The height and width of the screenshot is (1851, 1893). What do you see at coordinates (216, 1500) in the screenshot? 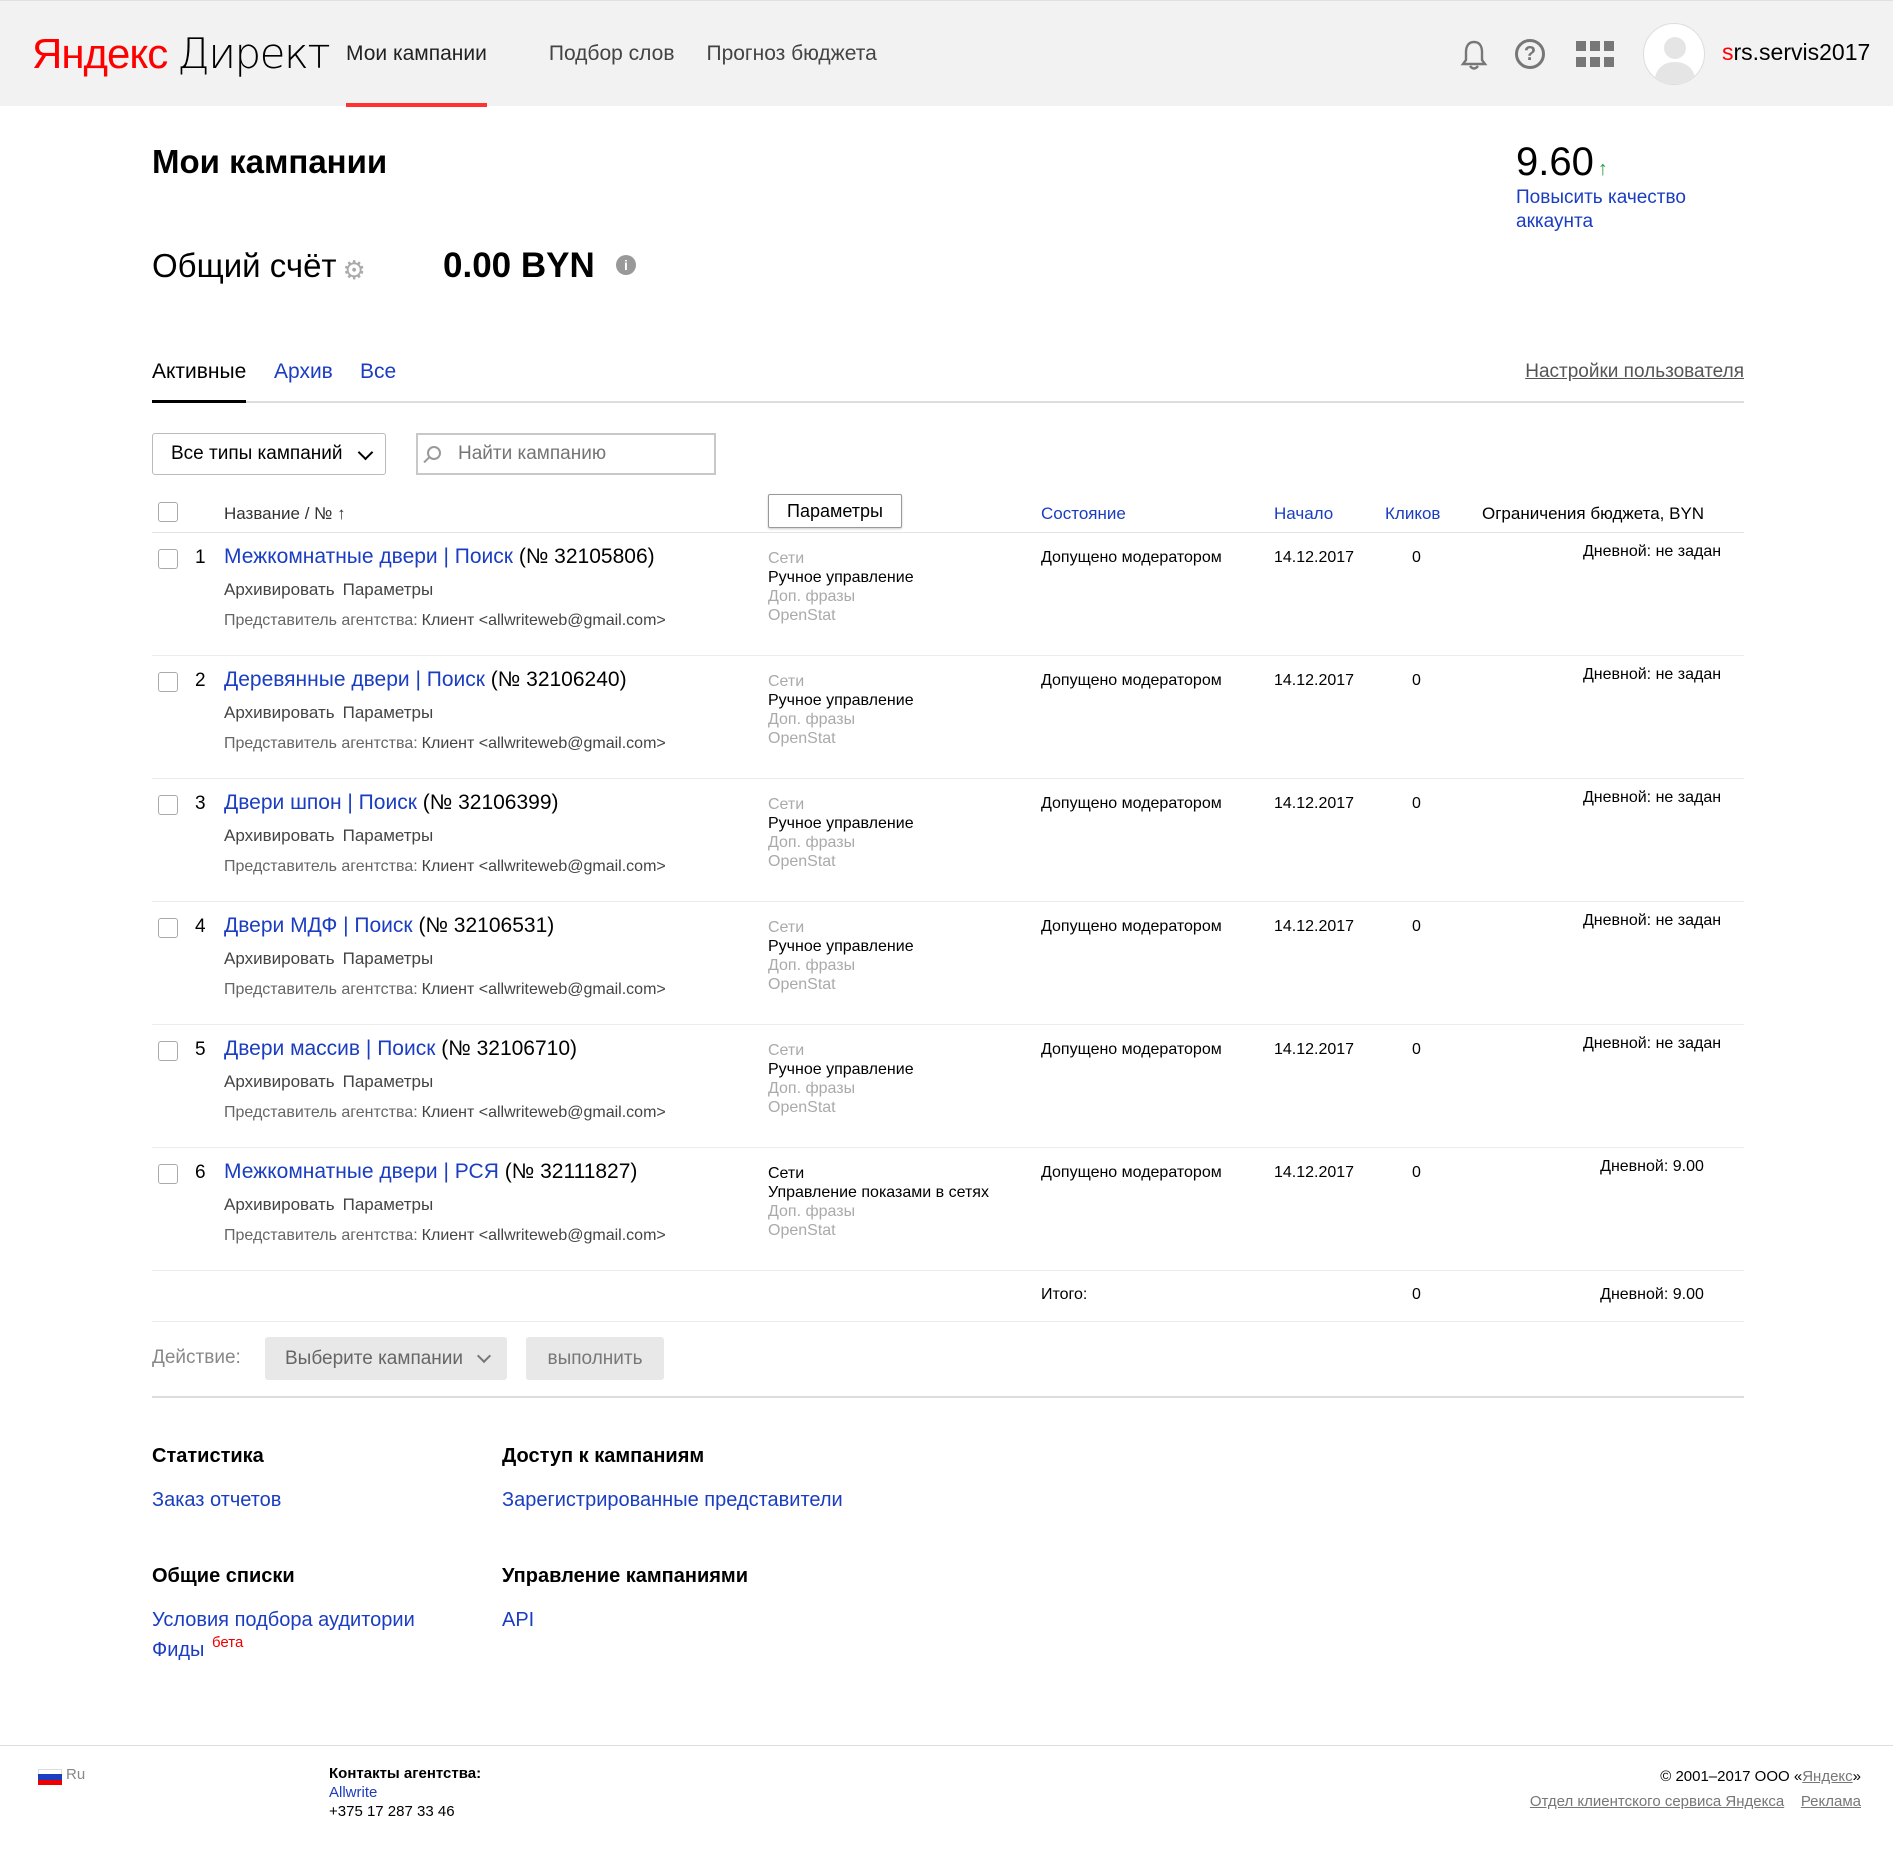
I see `order-reports-link: Заказ отчетов` at bounding box center [216, 1500].